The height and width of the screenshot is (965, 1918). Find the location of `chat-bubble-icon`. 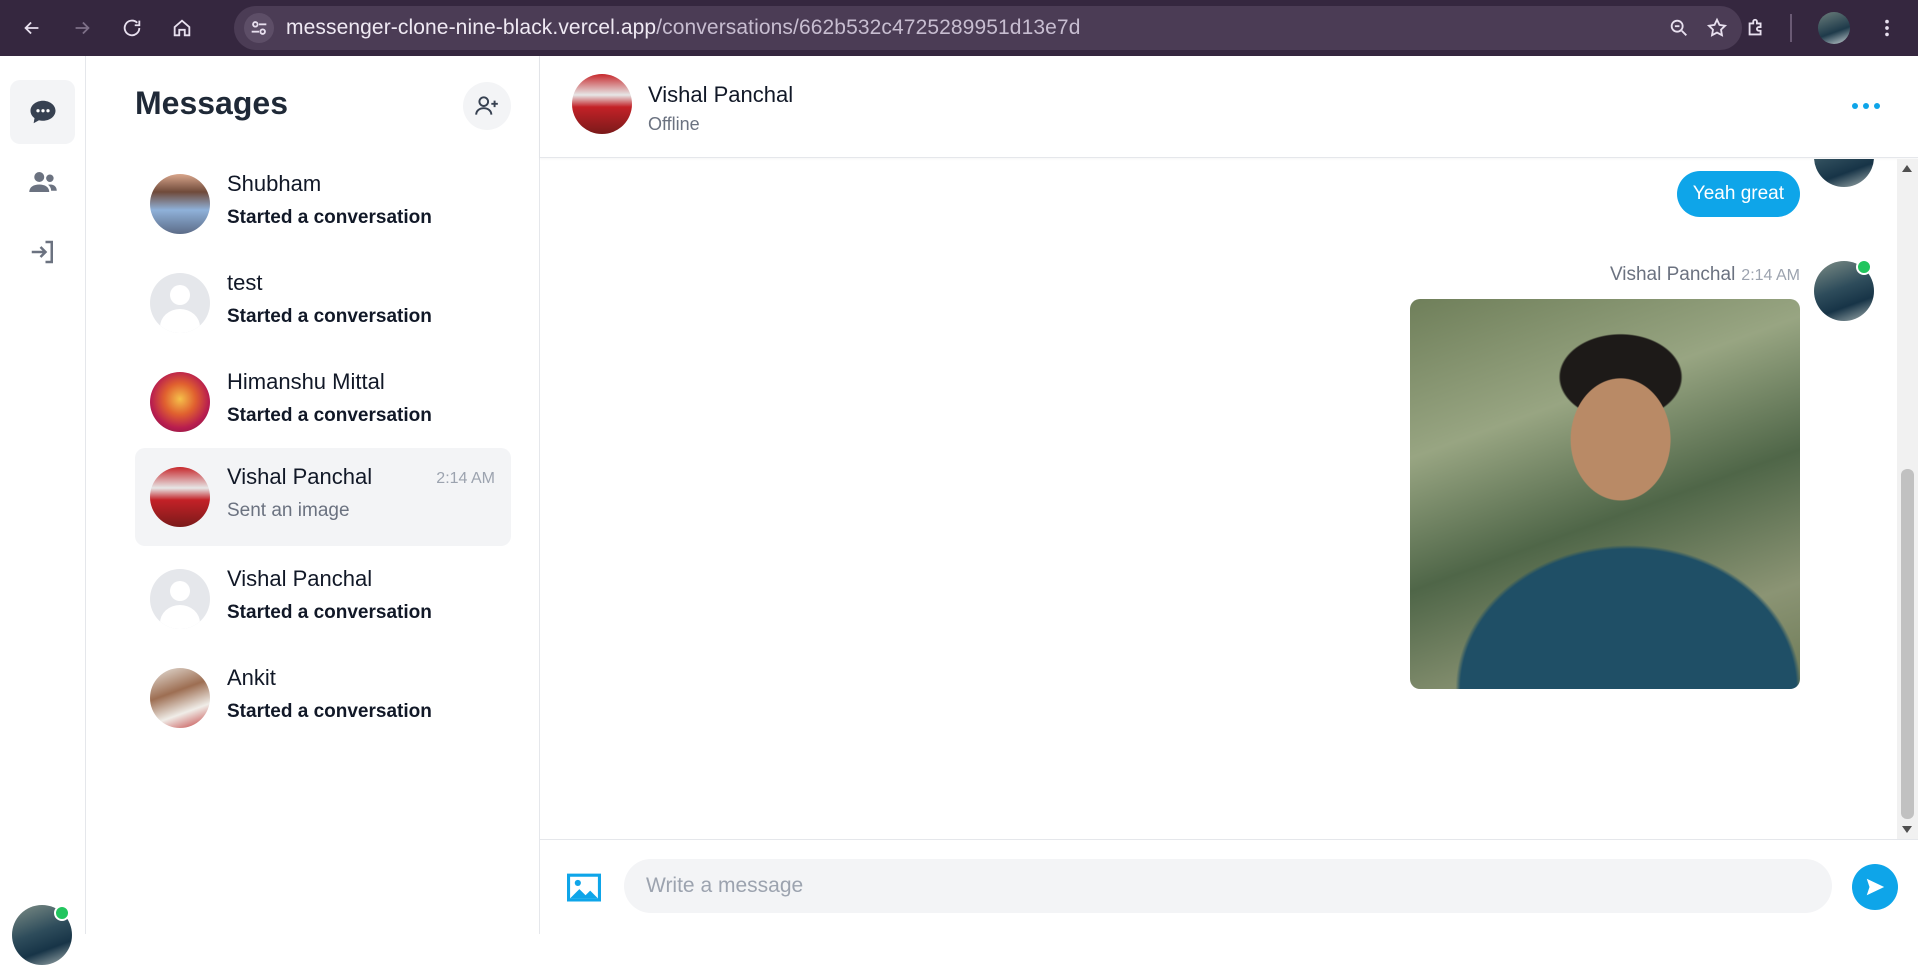

chat-bubble-icon is located at coordinates (42, 112).